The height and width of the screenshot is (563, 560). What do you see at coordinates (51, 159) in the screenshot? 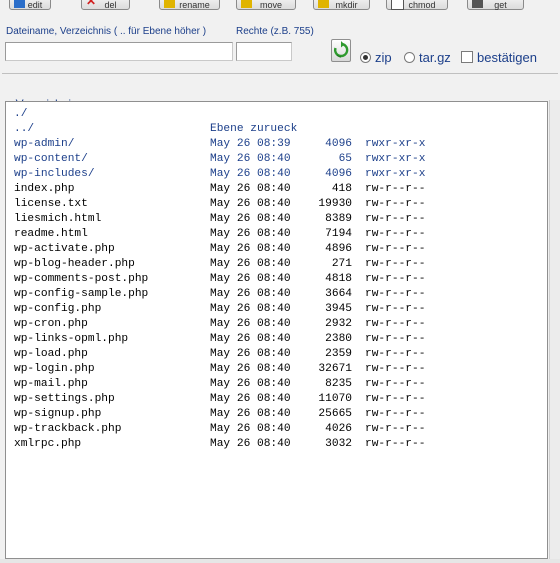
I see `file-name: wp-content/` at bounding box center [51, 159].